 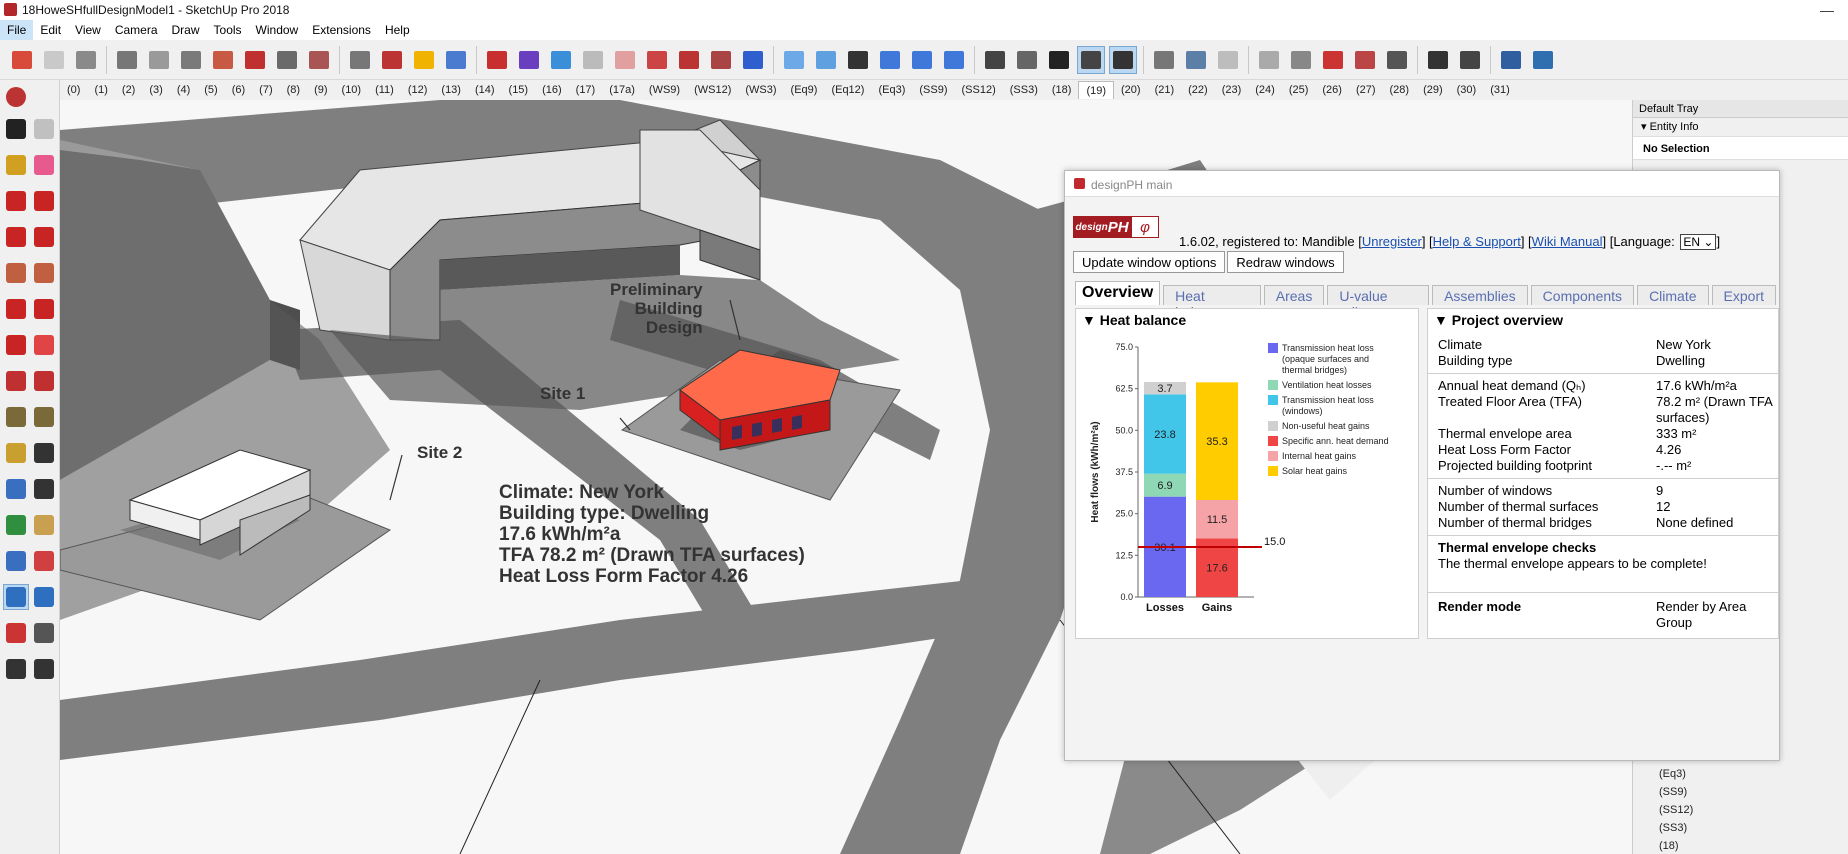 I want to click on tray-scene-item: (SS3), so click(x=1673, y=828).